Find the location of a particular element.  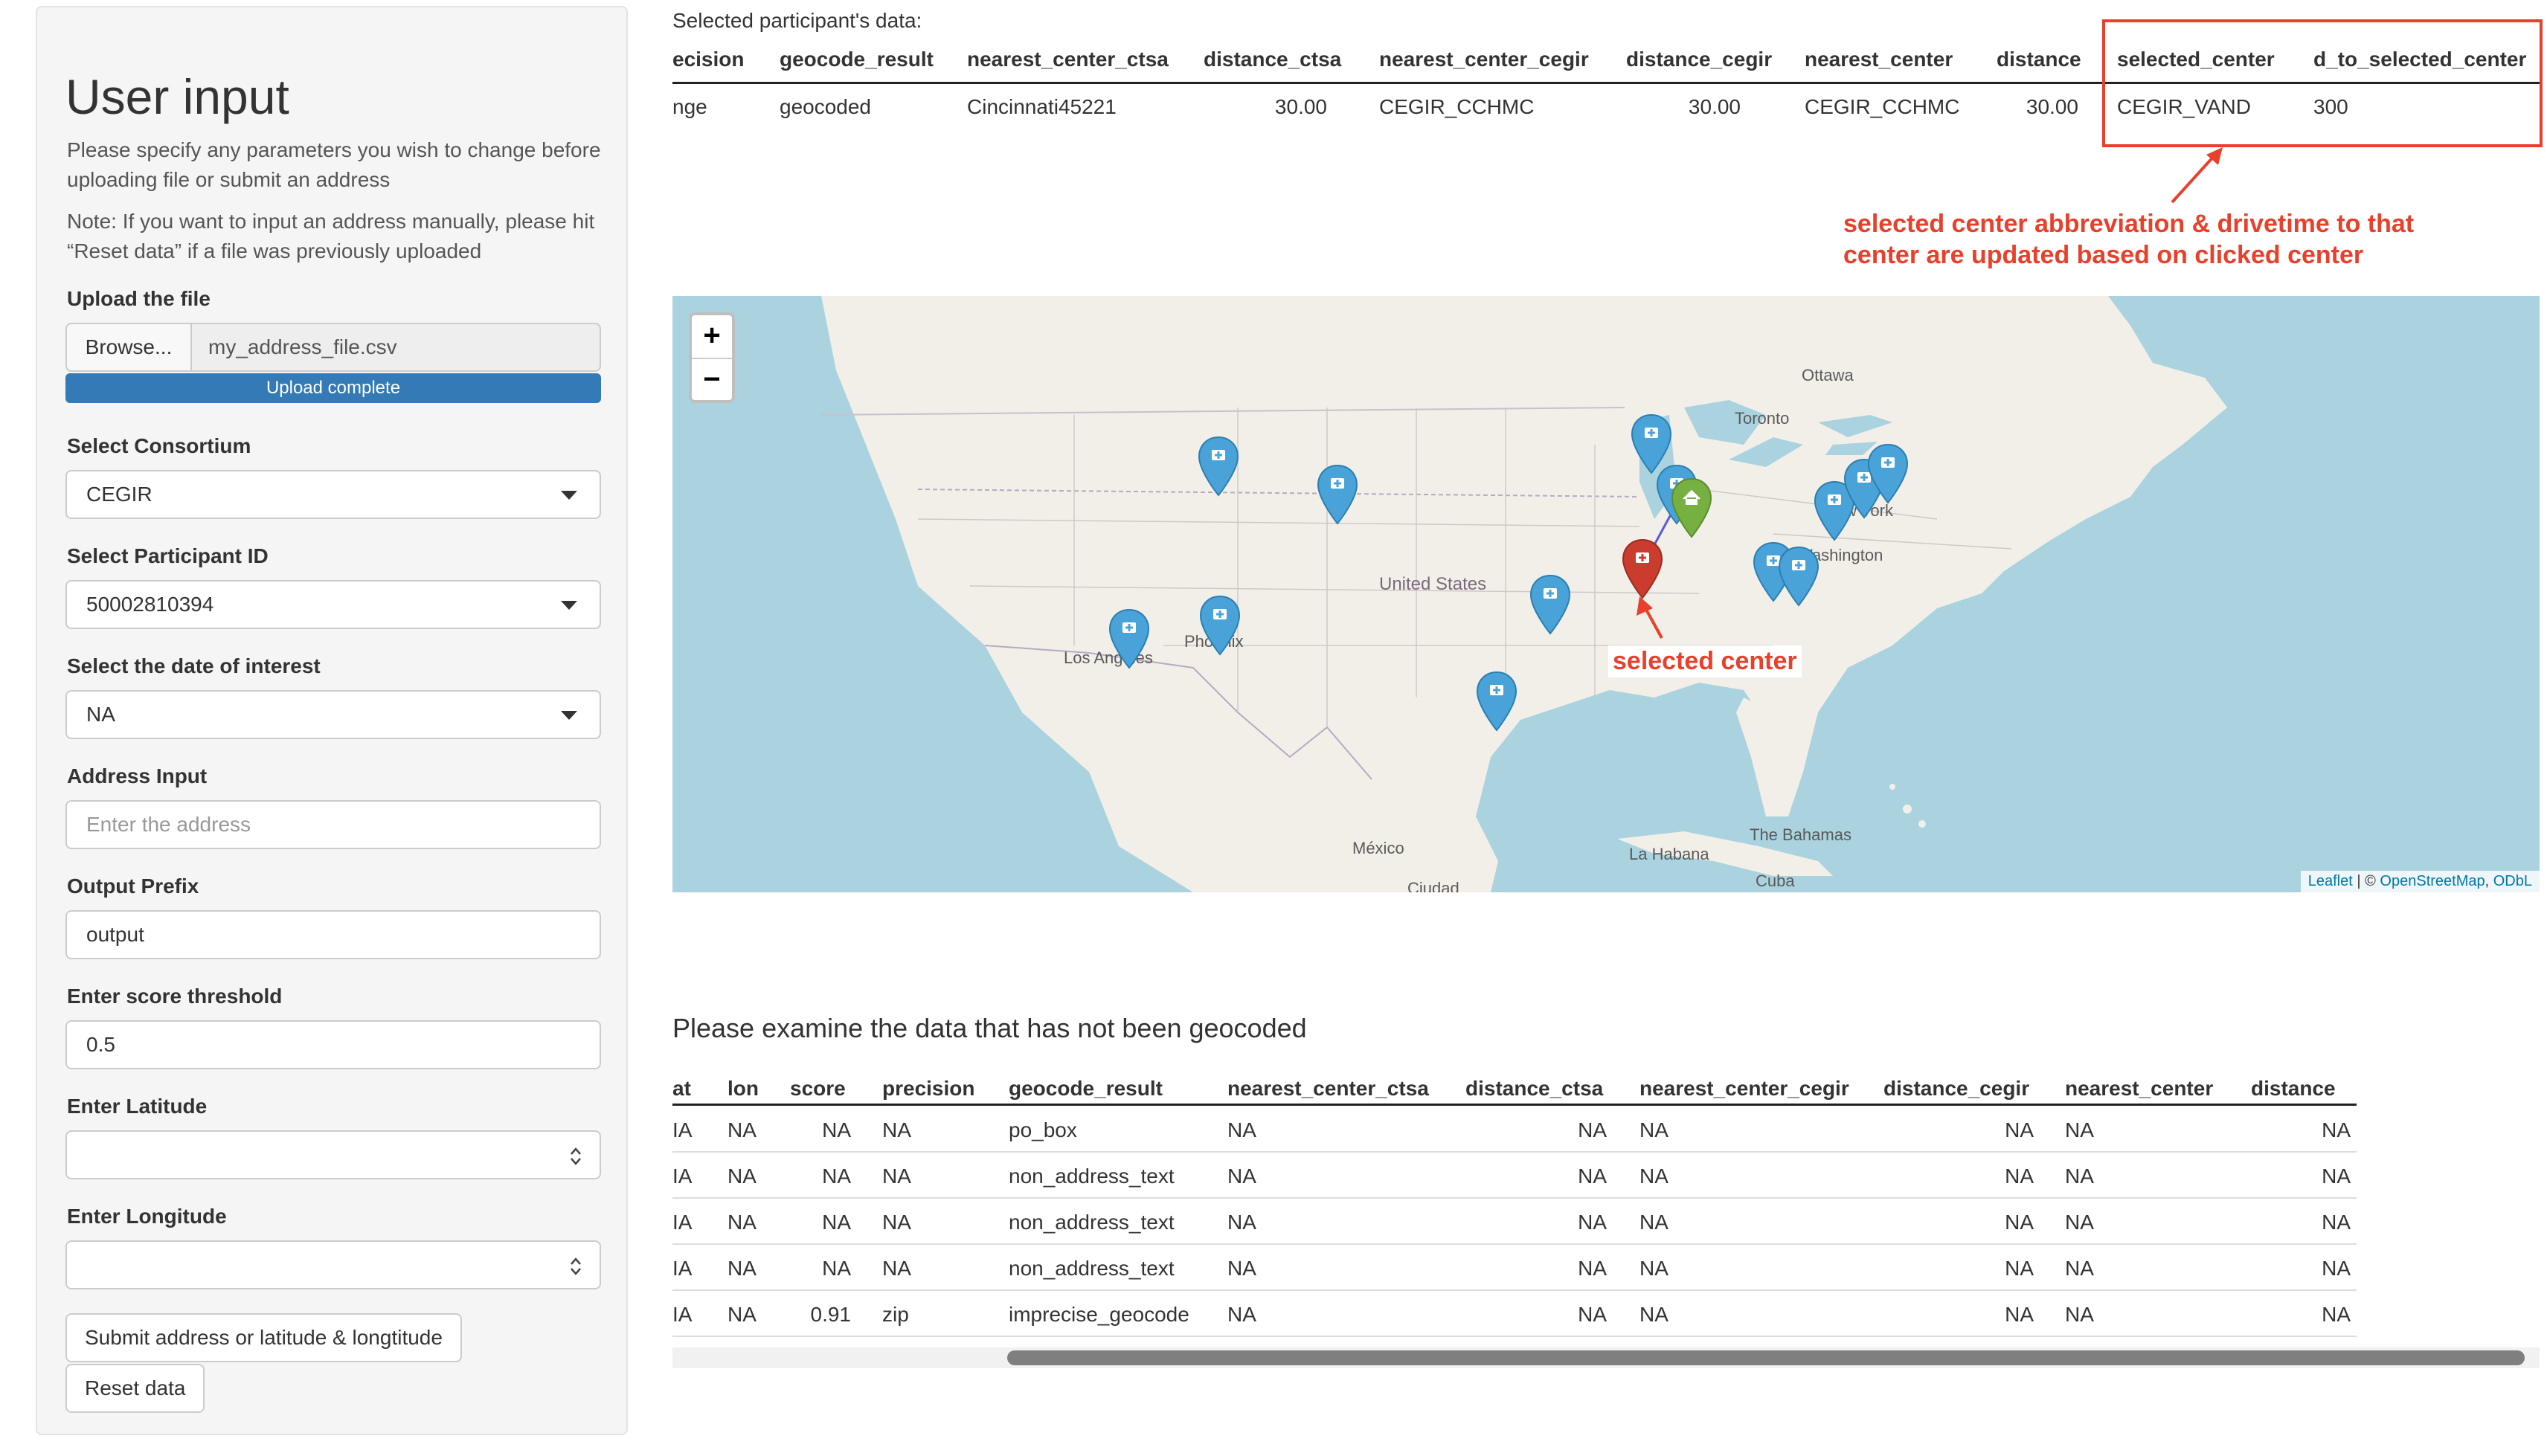

header-divider is located at coordinates (1514, 1105).